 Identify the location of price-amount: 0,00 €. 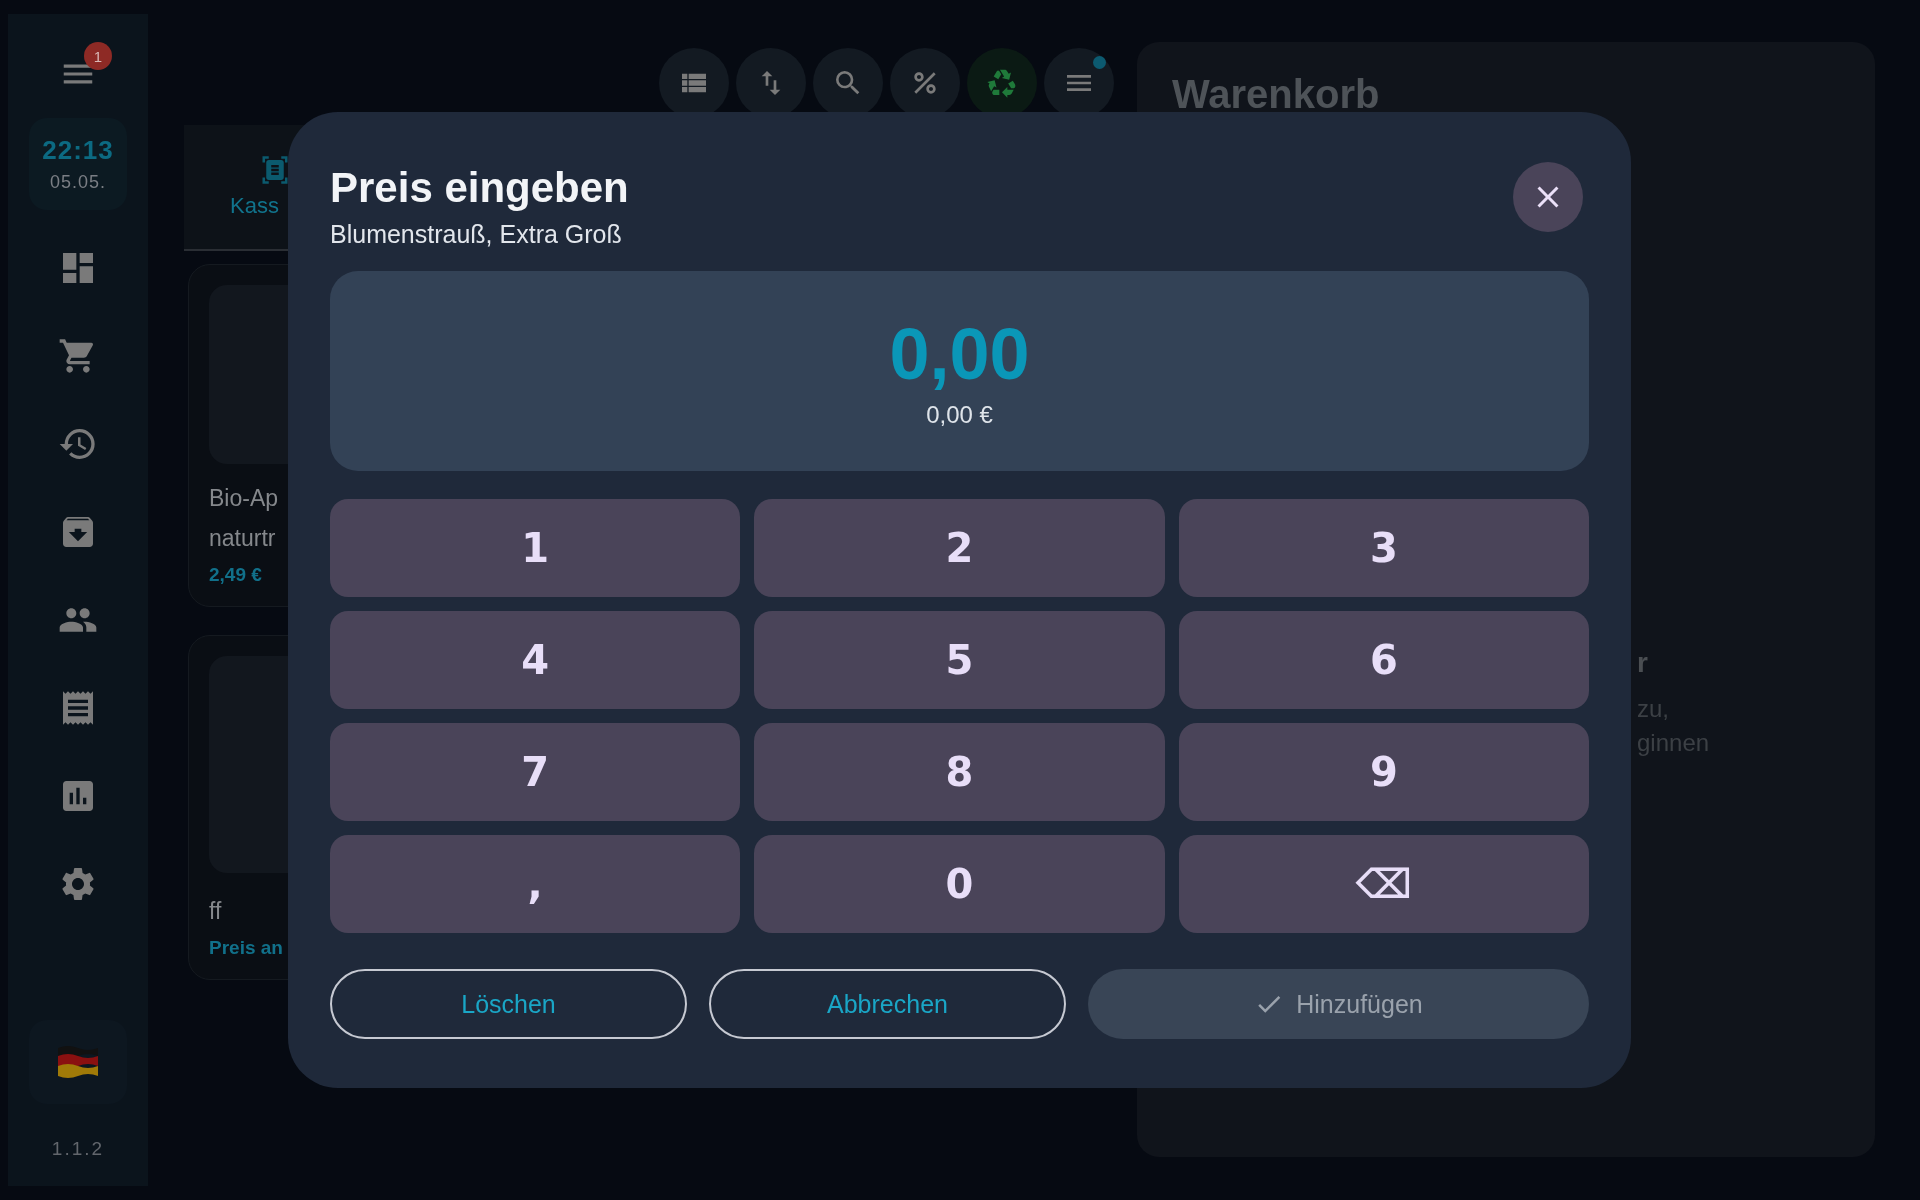
(959, 415).